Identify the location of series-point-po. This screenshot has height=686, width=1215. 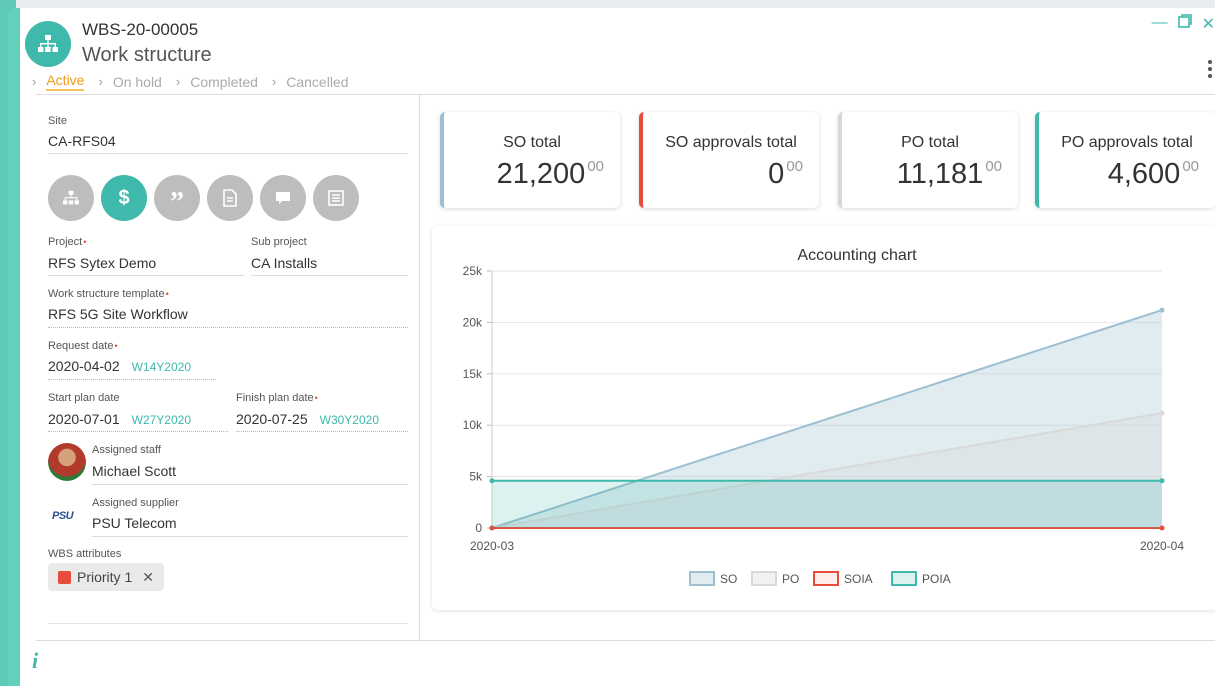
(1162, 413).